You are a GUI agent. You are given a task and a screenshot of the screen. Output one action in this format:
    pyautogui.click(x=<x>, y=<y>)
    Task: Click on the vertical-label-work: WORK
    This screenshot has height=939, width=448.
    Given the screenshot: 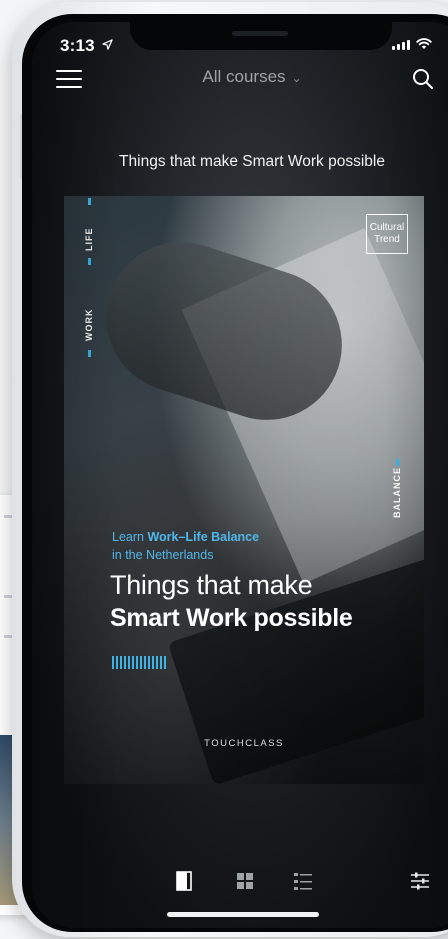 What is the action you would take?
    pyautogui.click(x=89, y=325)
    